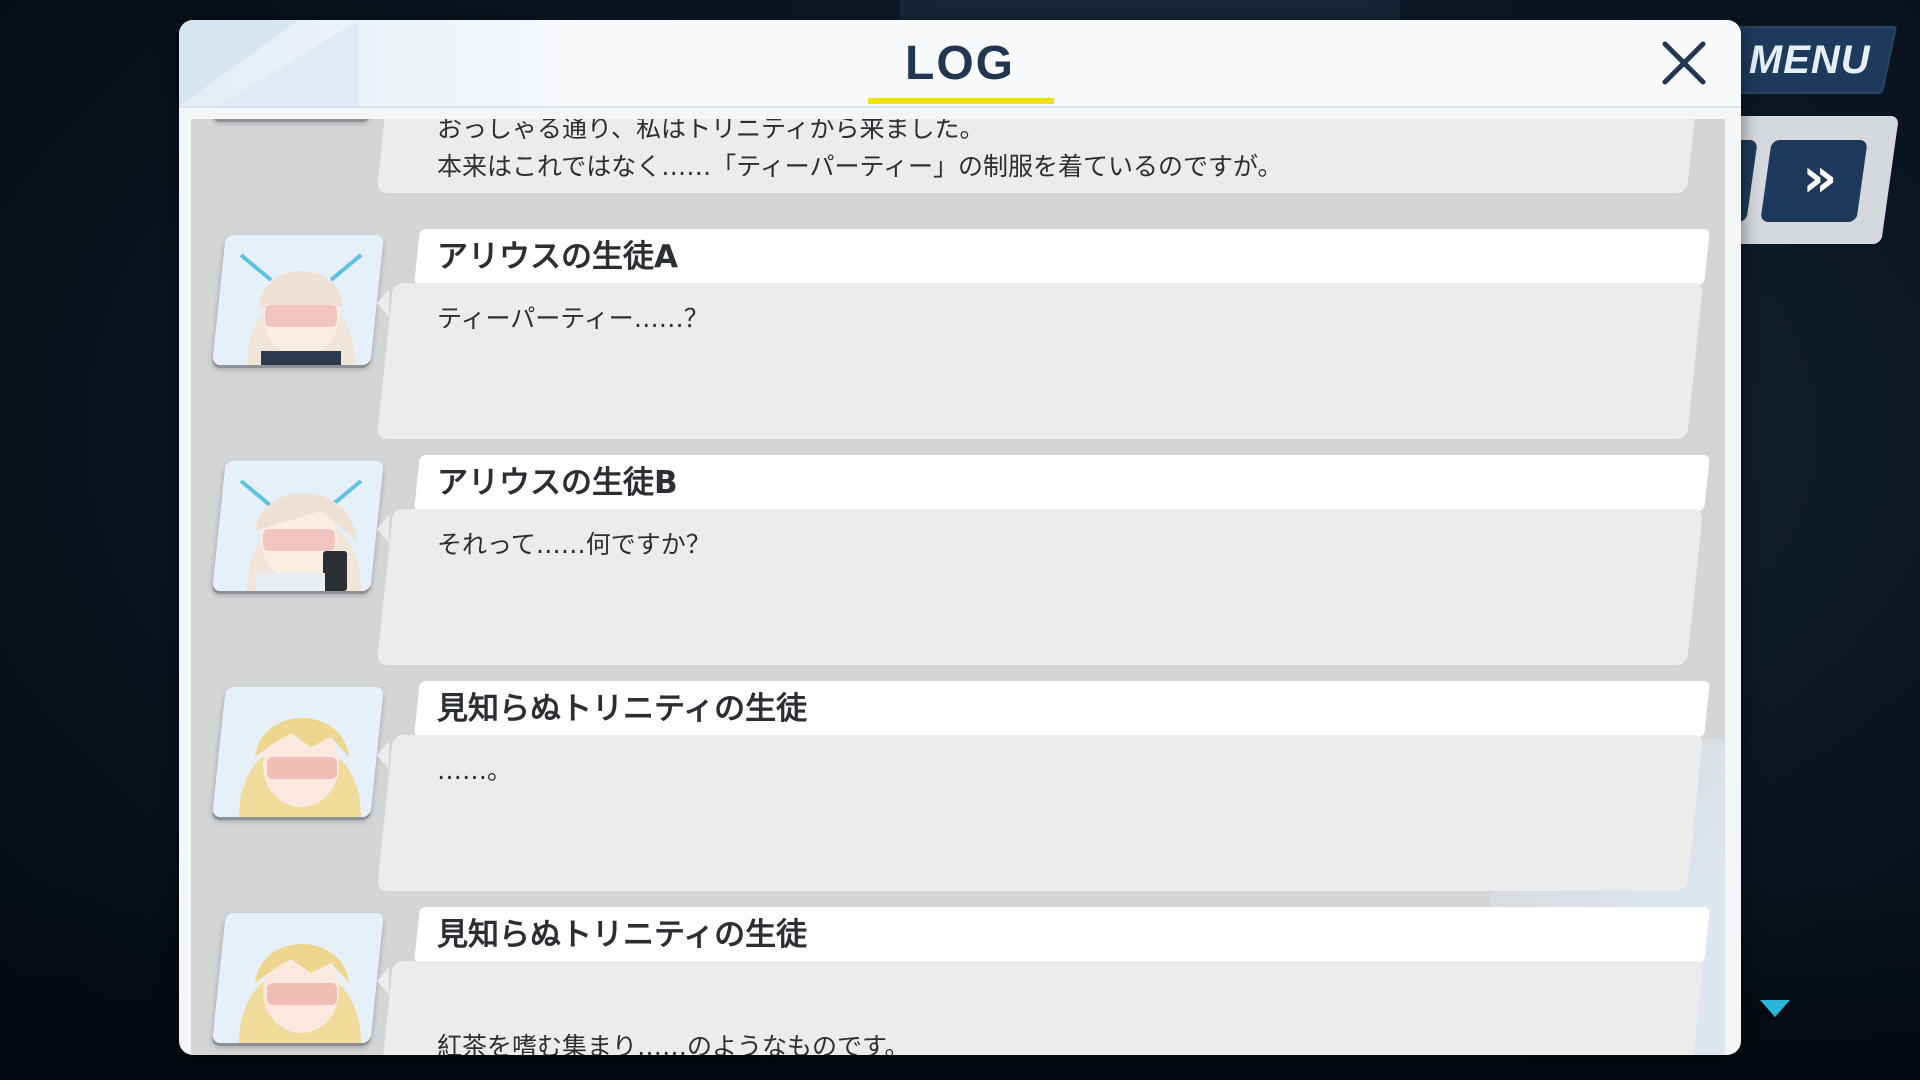  I want to click on speaker-name: アリウスの生徒A, so click(557, 257).